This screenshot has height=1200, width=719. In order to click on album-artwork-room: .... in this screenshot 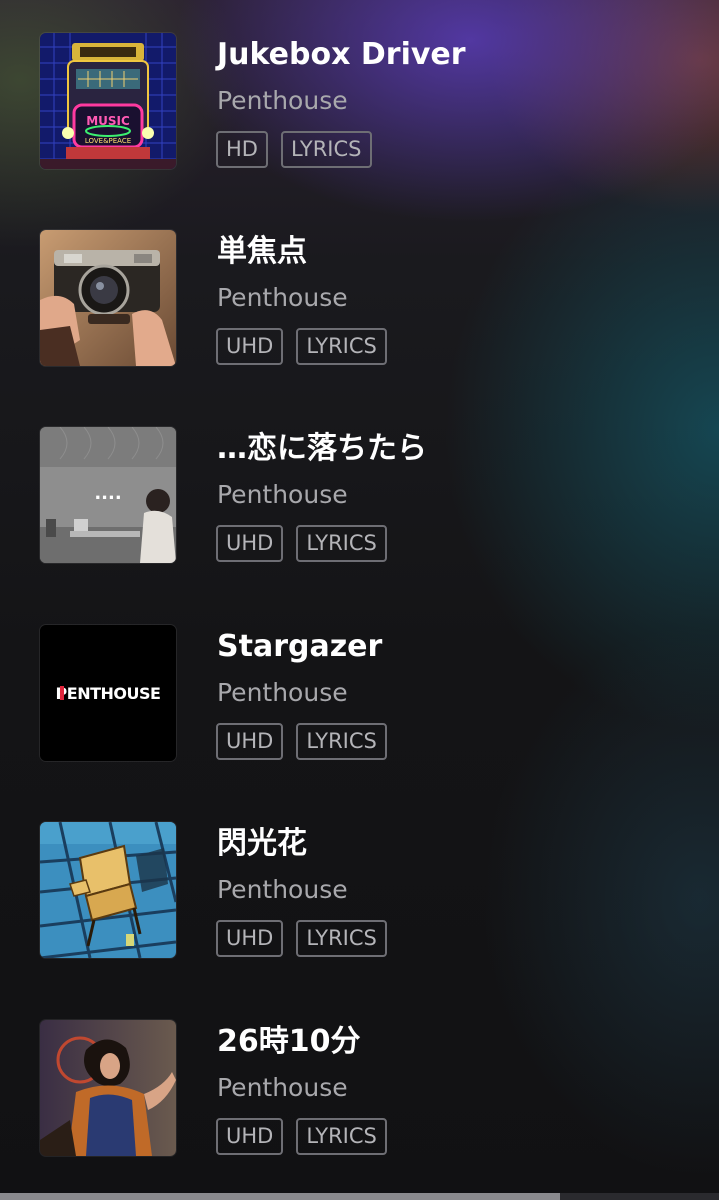, I will do `click(108, 495)`.